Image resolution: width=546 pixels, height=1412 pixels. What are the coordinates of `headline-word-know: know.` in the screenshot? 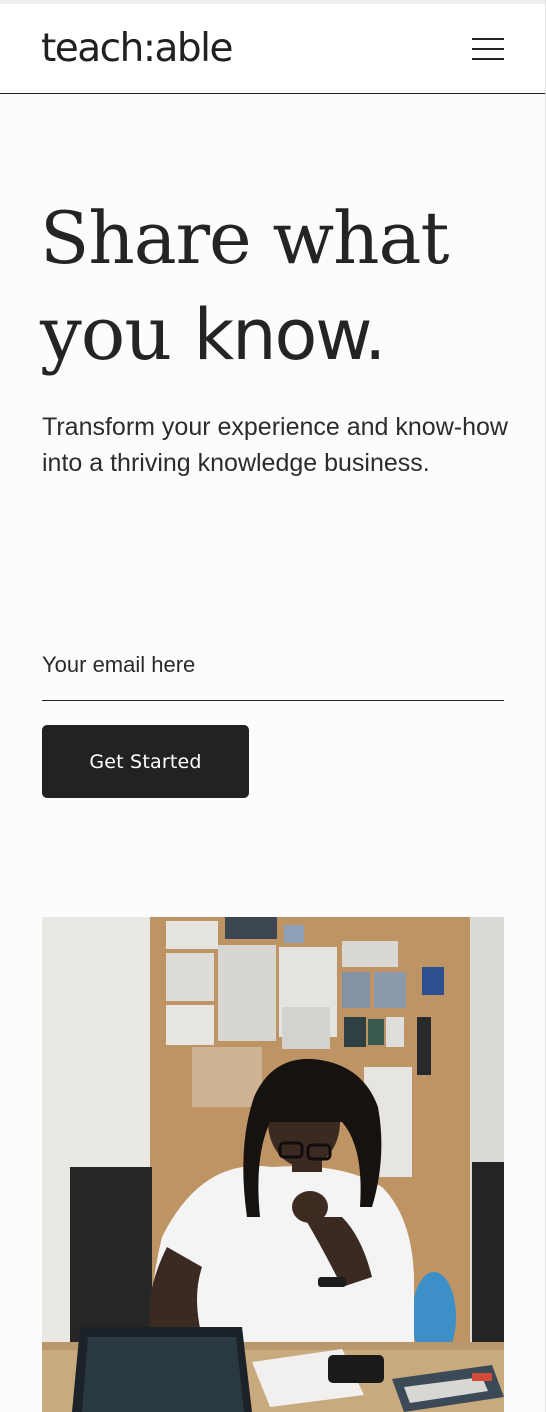 It's located at (290, 335).